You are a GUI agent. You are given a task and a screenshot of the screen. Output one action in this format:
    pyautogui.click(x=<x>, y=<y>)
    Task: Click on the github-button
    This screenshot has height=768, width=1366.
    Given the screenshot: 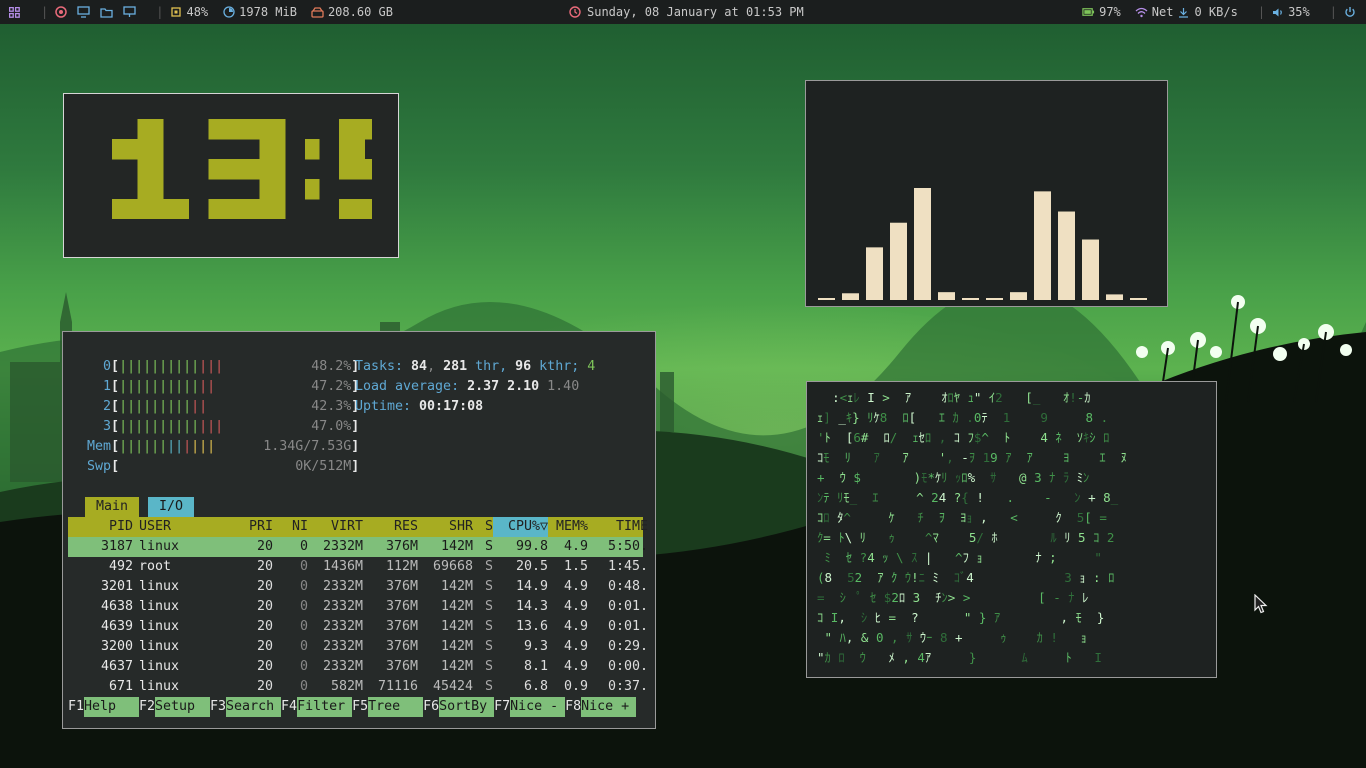 What is the action you would take?
    pyautogui.click(x=60, y=12)
    